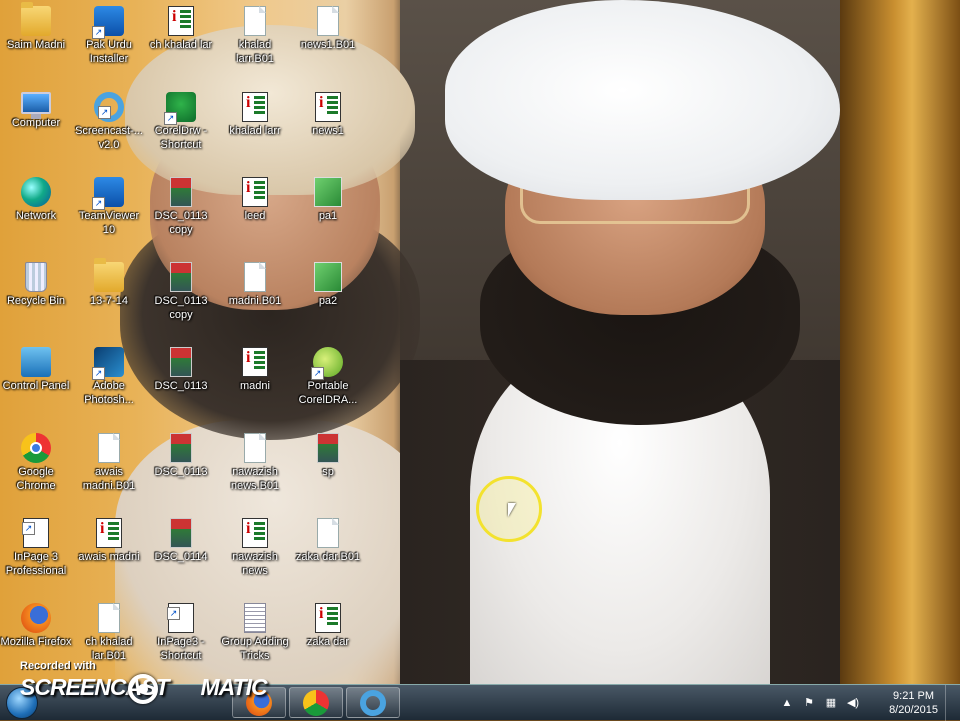 The image size is (960, 721). I want to click on clock-date: 8/20/2015, so click(913, 710).